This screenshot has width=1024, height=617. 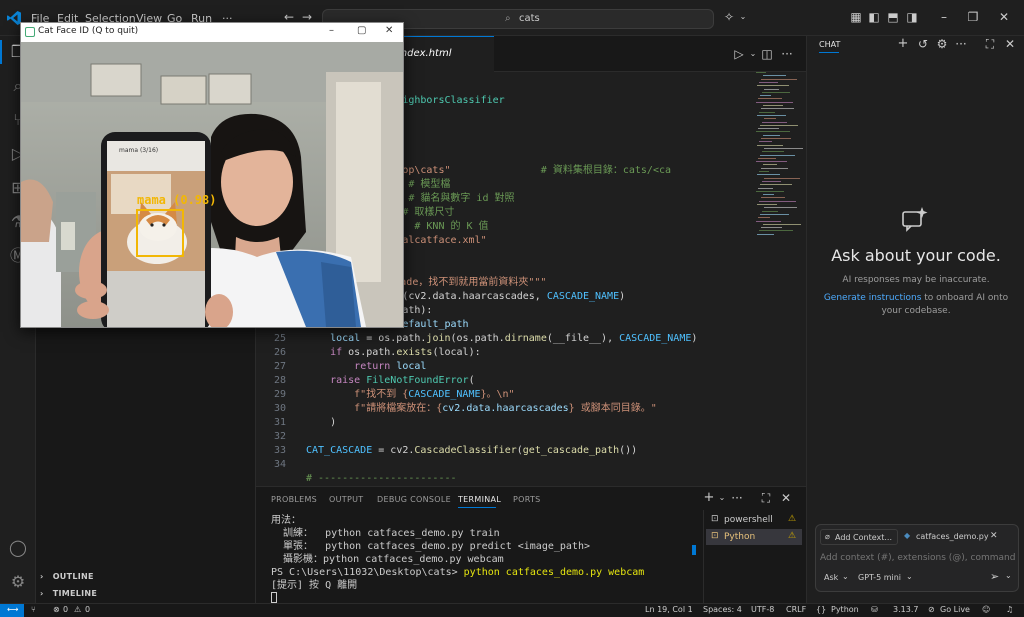 What do you see at coordinates (990, 44) in the screenshot?
I see `maximize-chat-icon: ⛶` at bounding box center [990, 44].